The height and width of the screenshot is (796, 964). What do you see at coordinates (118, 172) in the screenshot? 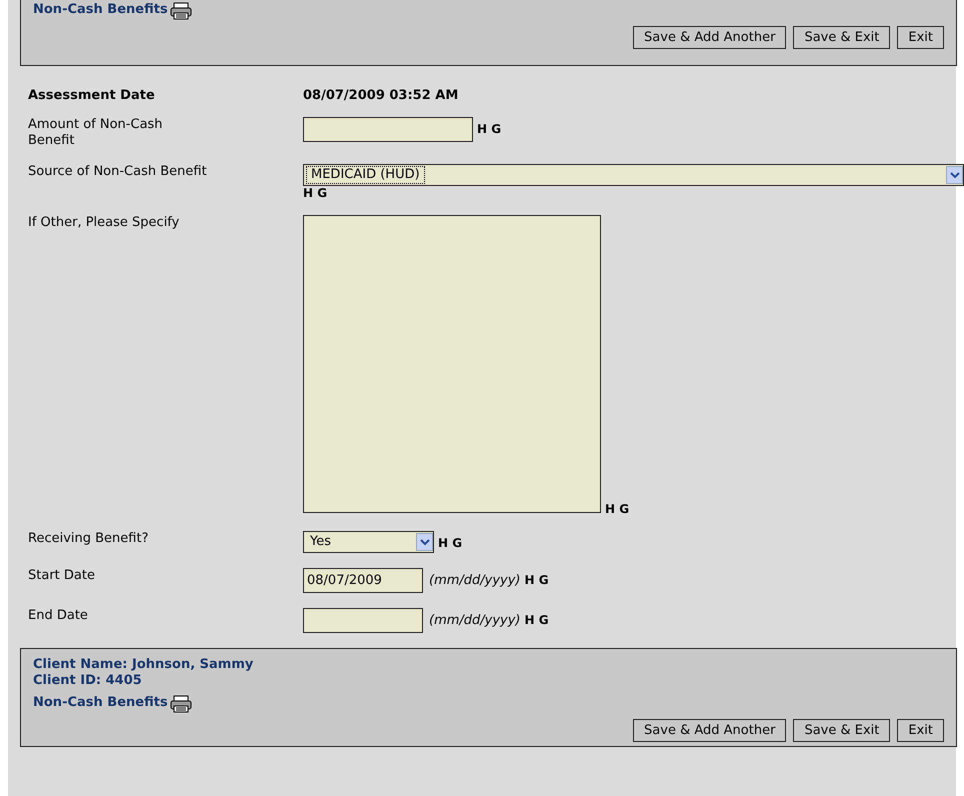
I see `field-label: Source of Non-Cash Benefit` at bounding box center [118, 172].